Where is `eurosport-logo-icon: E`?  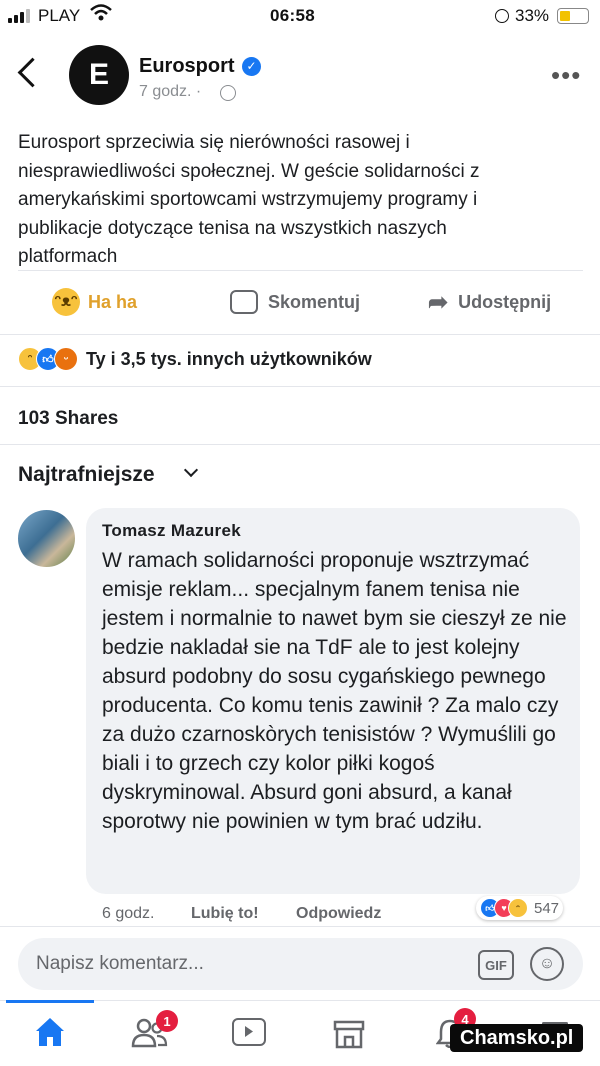
eurosport-logo-icon: E is located at coordinates (98, 74).